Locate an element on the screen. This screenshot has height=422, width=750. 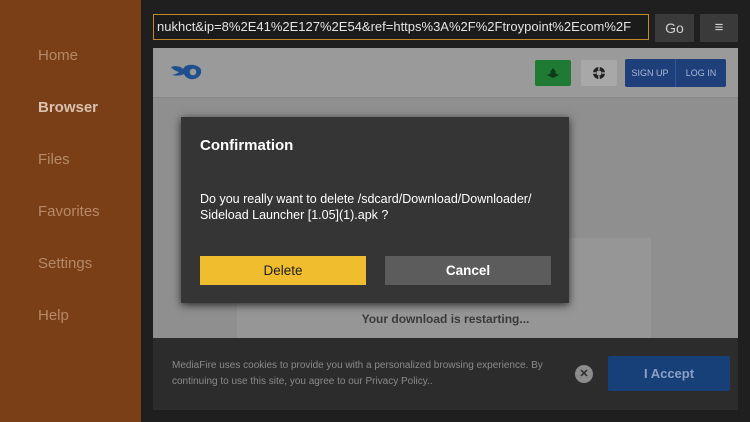
go-button: Go is located at coordinates (674, 28).